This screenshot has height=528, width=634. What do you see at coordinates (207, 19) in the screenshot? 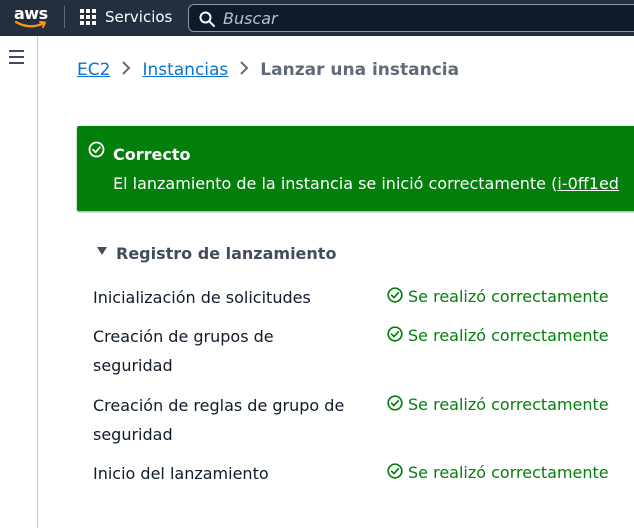
I see `search-icon` at bounding box center [207, 19].